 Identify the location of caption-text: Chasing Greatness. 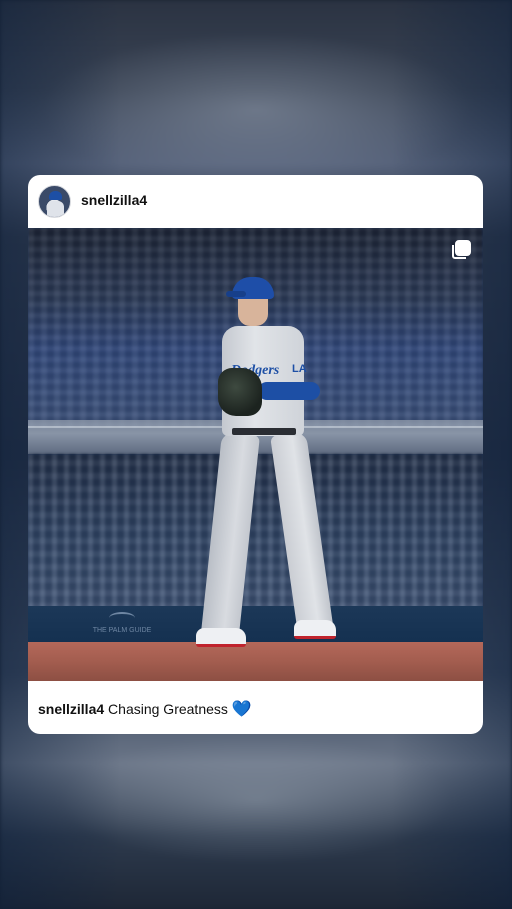
(168, 709).